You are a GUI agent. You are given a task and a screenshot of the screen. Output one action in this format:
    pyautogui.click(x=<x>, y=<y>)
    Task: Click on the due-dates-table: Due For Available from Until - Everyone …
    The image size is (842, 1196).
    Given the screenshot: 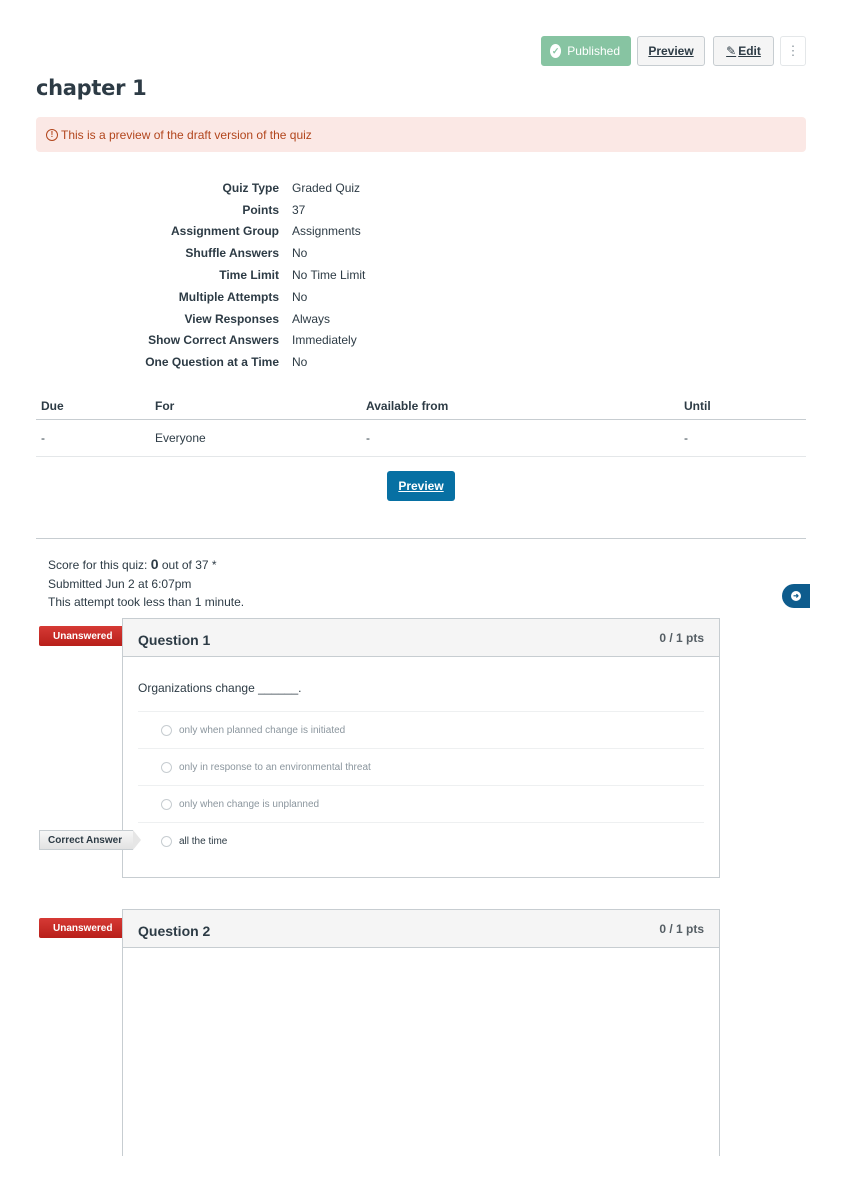 What is the action you would take?
    pyautogui.click(x=421, y=425)
    